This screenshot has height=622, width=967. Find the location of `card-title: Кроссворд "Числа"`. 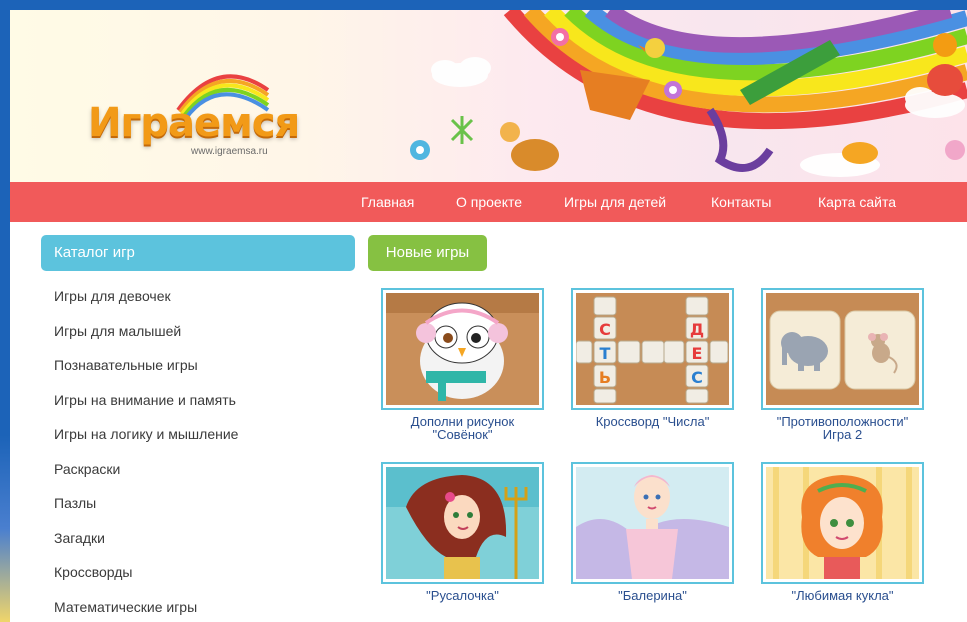

card-title: Кроссворд "Числа" is located at coordinates (652, 421).